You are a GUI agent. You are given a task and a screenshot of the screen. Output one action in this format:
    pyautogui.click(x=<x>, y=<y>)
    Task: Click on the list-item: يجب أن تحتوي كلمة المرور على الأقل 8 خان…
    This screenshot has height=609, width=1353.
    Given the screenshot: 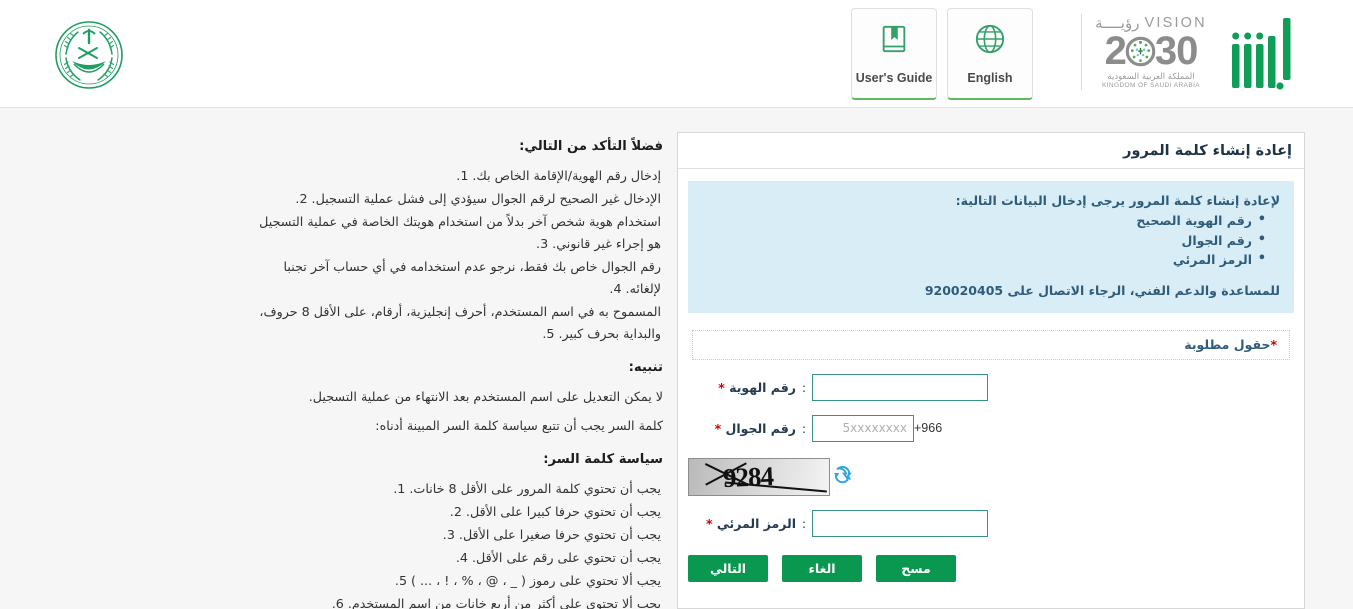 What is the action you would take?
    pyautogui.click(x=535, y=489)
    